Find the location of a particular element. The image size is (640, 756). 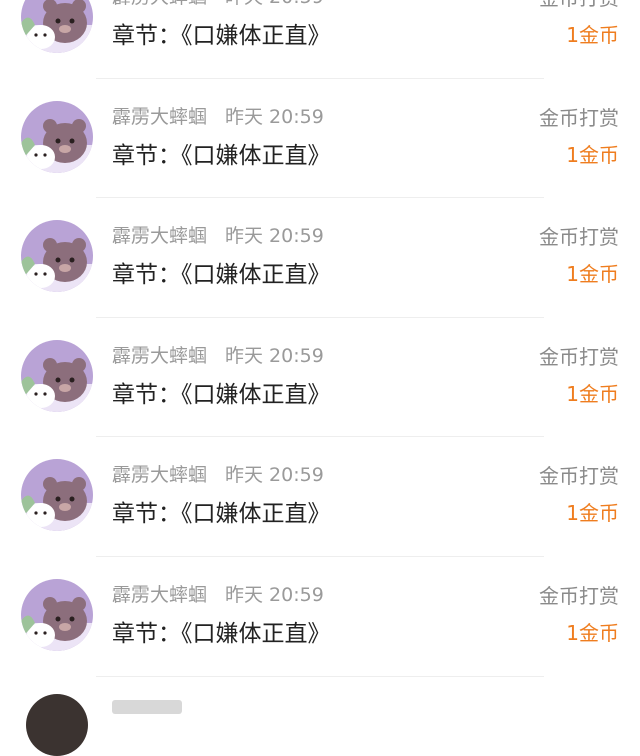

list-item: 霹雳大蟀蝈 昨天 20:59 章节：《口嫌体正直》 金币打赏 1金币 is located at coordinates (320, 39).